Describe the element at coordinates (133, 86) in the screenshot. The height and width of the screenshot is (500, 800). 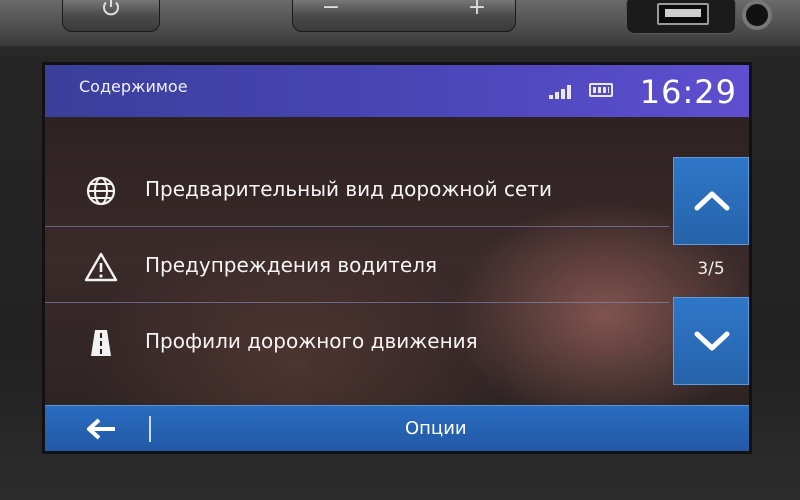
I see `page-title: Содержимое` at that location.